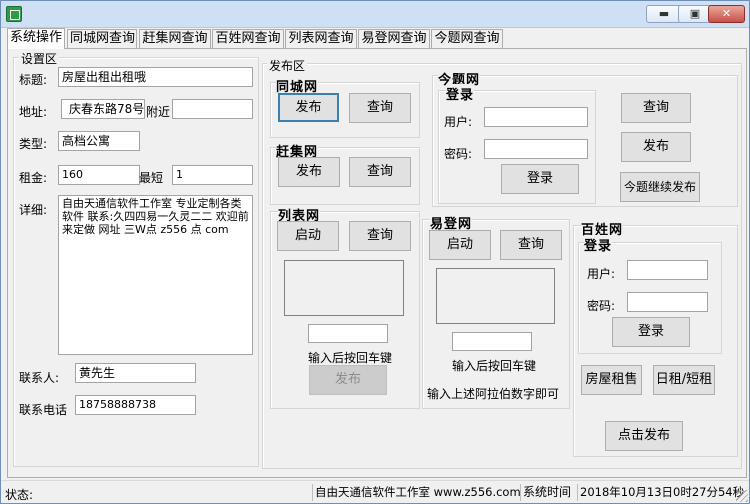 The height and width of the screenshot is (504, 750). Describe the element at coordinates (158, 112) in the screenshot. I see `nearby-label: 附近` at that location.